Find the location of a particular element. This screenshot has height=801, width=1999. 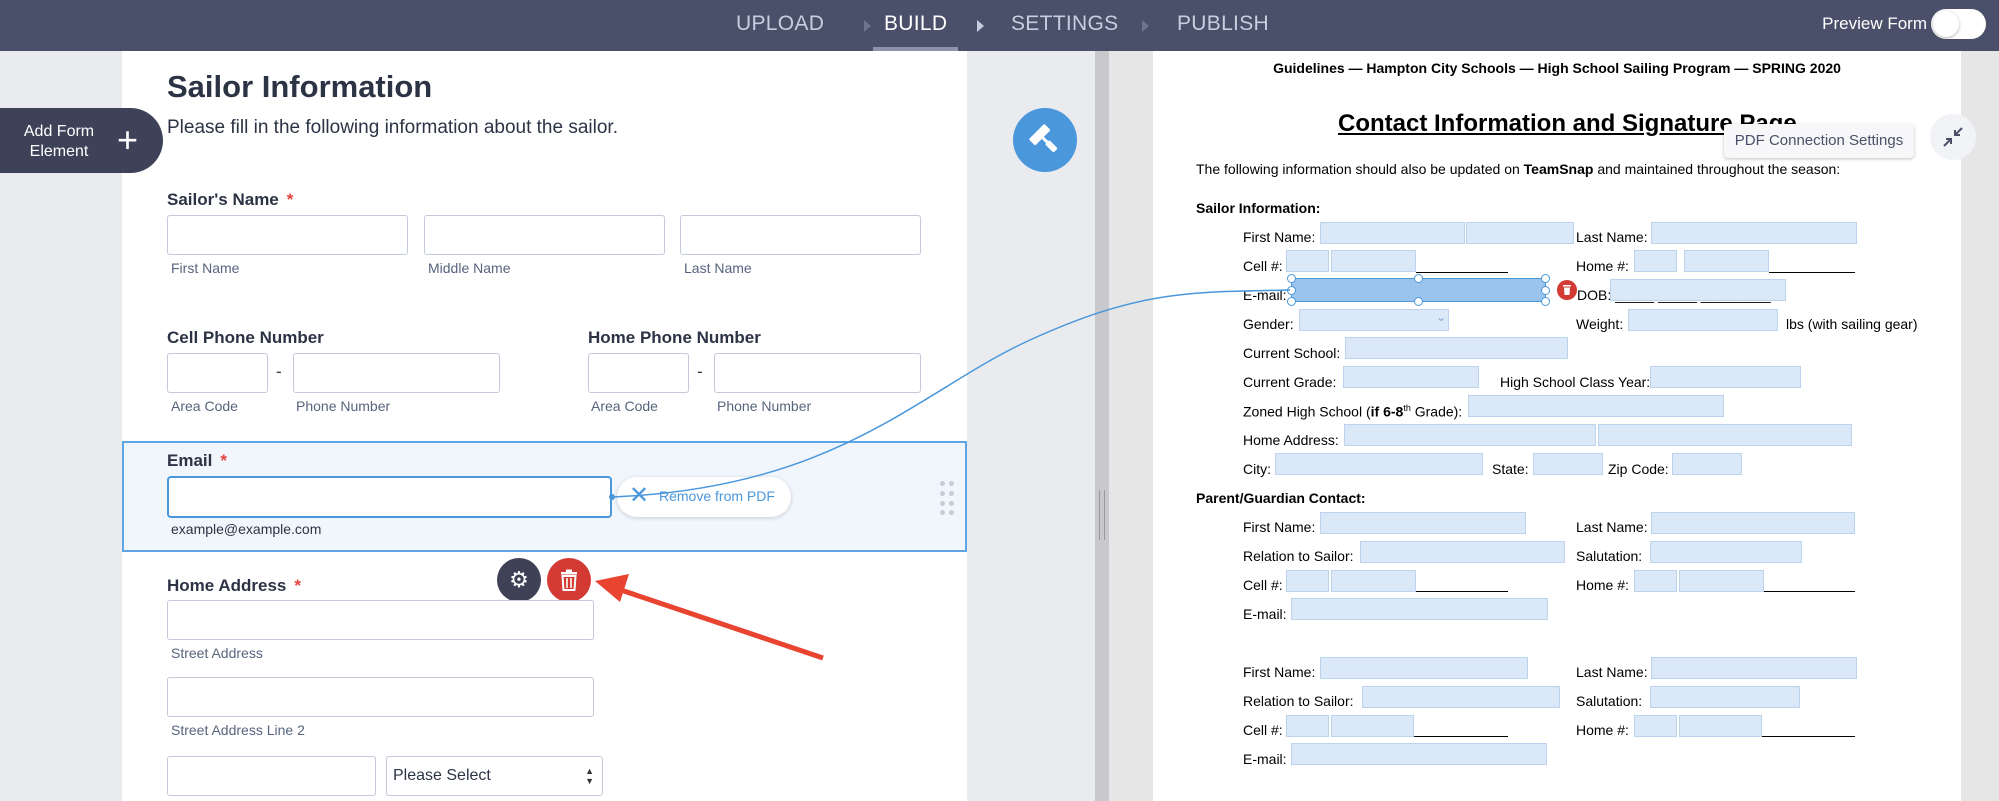

connection-dot is located at coordinates (612, 497).